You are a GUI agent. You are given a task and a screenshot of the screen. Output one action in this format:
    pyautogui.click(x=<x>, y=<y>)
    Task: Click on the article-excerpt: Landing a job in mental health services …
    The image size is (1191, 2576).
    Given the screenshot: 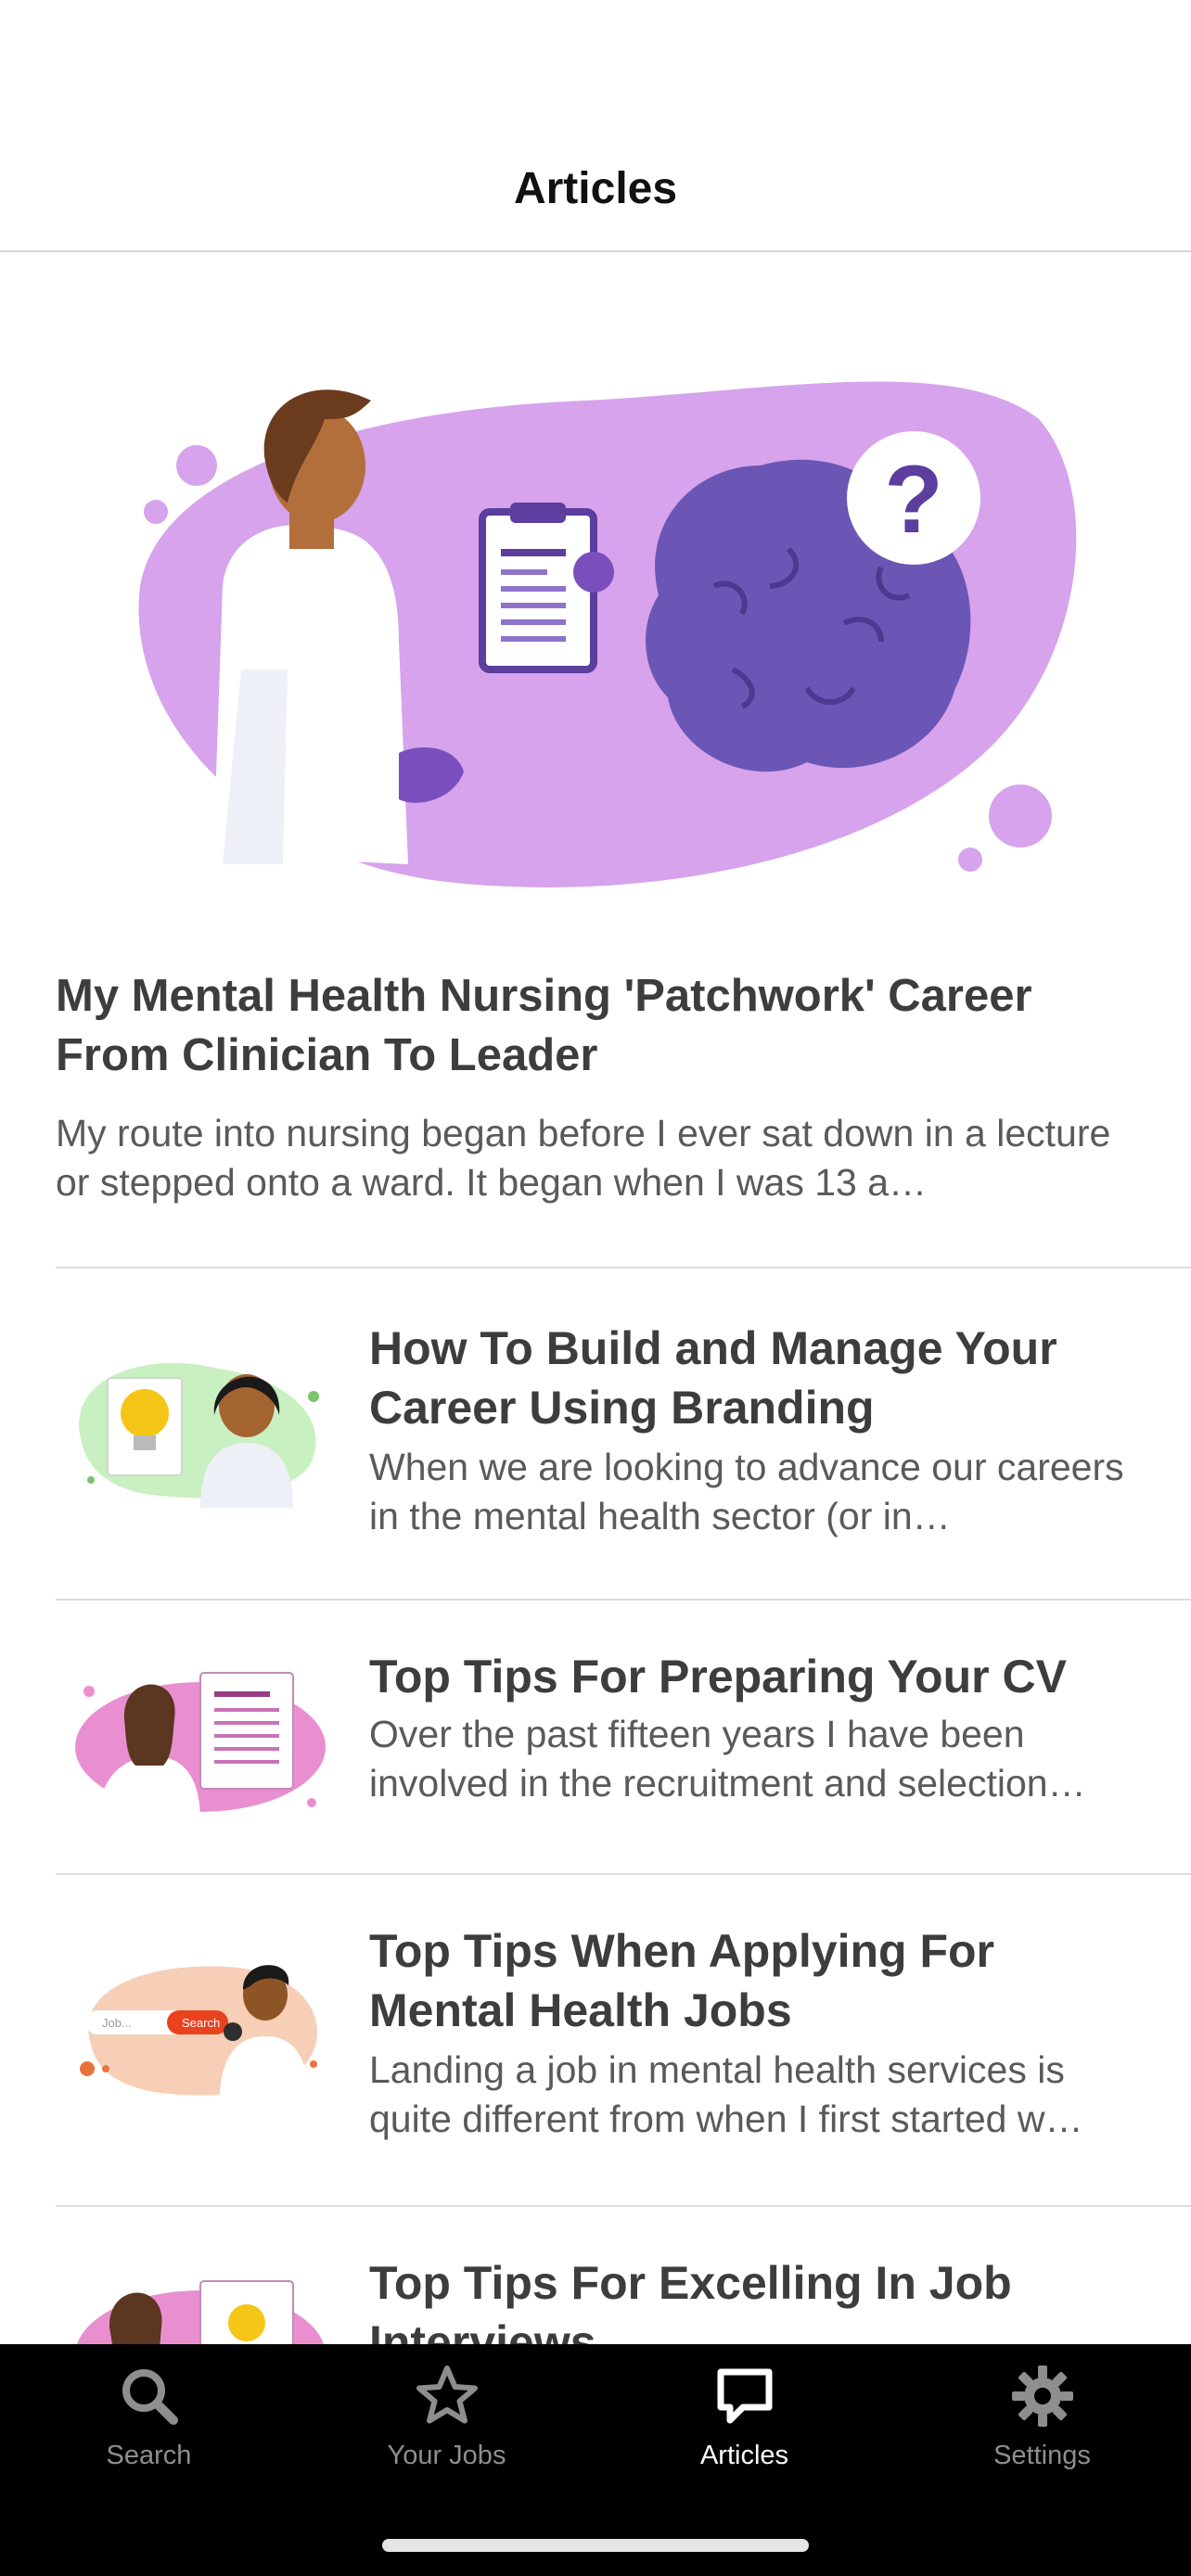 What is the action you would take?
    pyautogui.click(x=726, y=2094)
    